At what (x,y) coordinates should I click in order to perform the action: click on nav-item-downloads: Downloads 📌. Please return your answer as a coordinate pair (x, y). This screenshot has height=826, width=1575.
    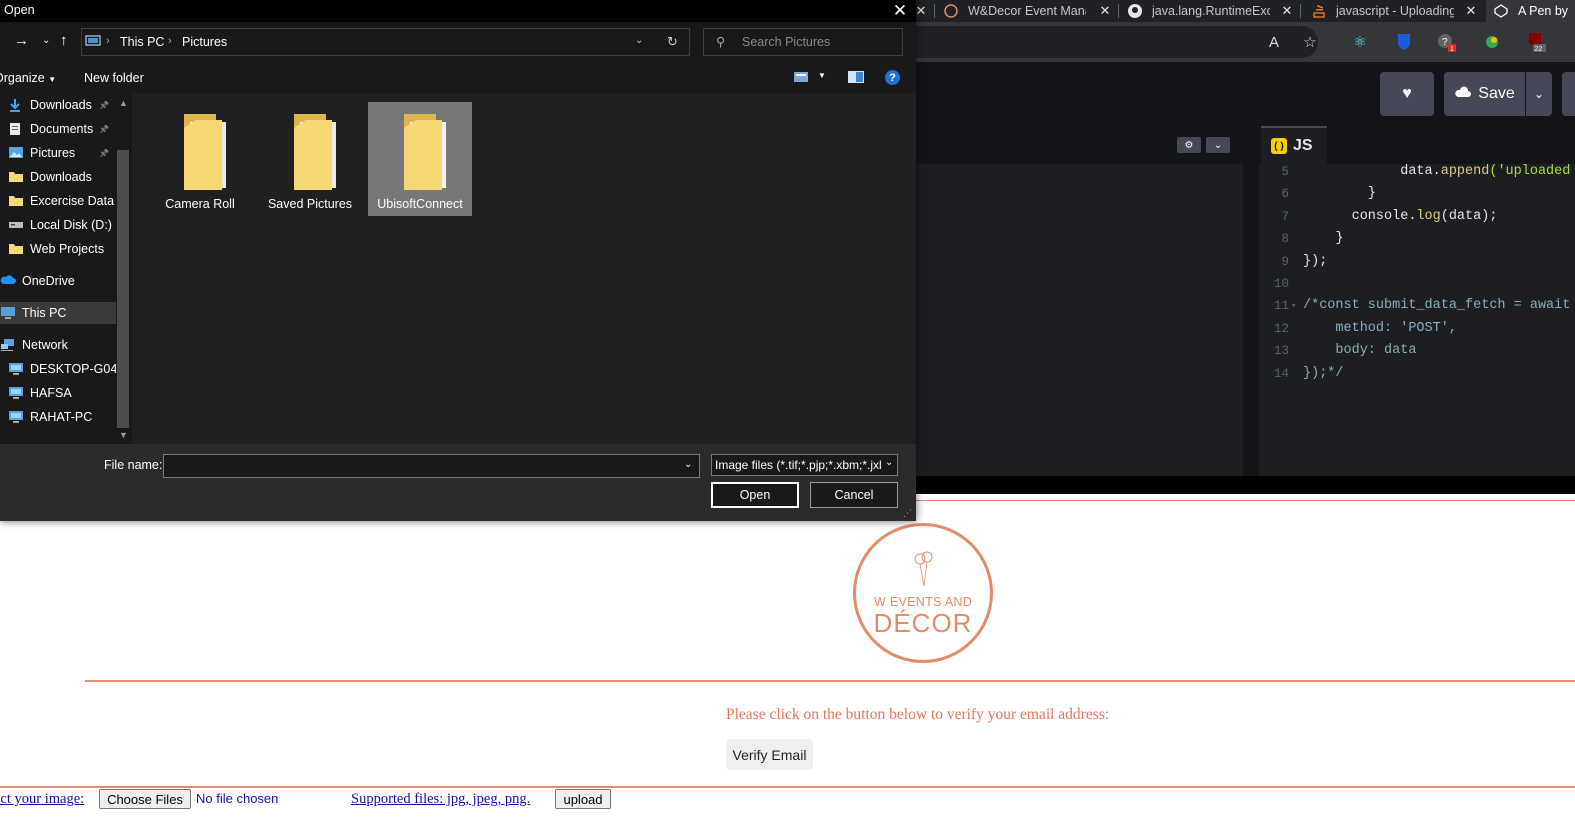
    Looking at the image, I should click on (58, 105).